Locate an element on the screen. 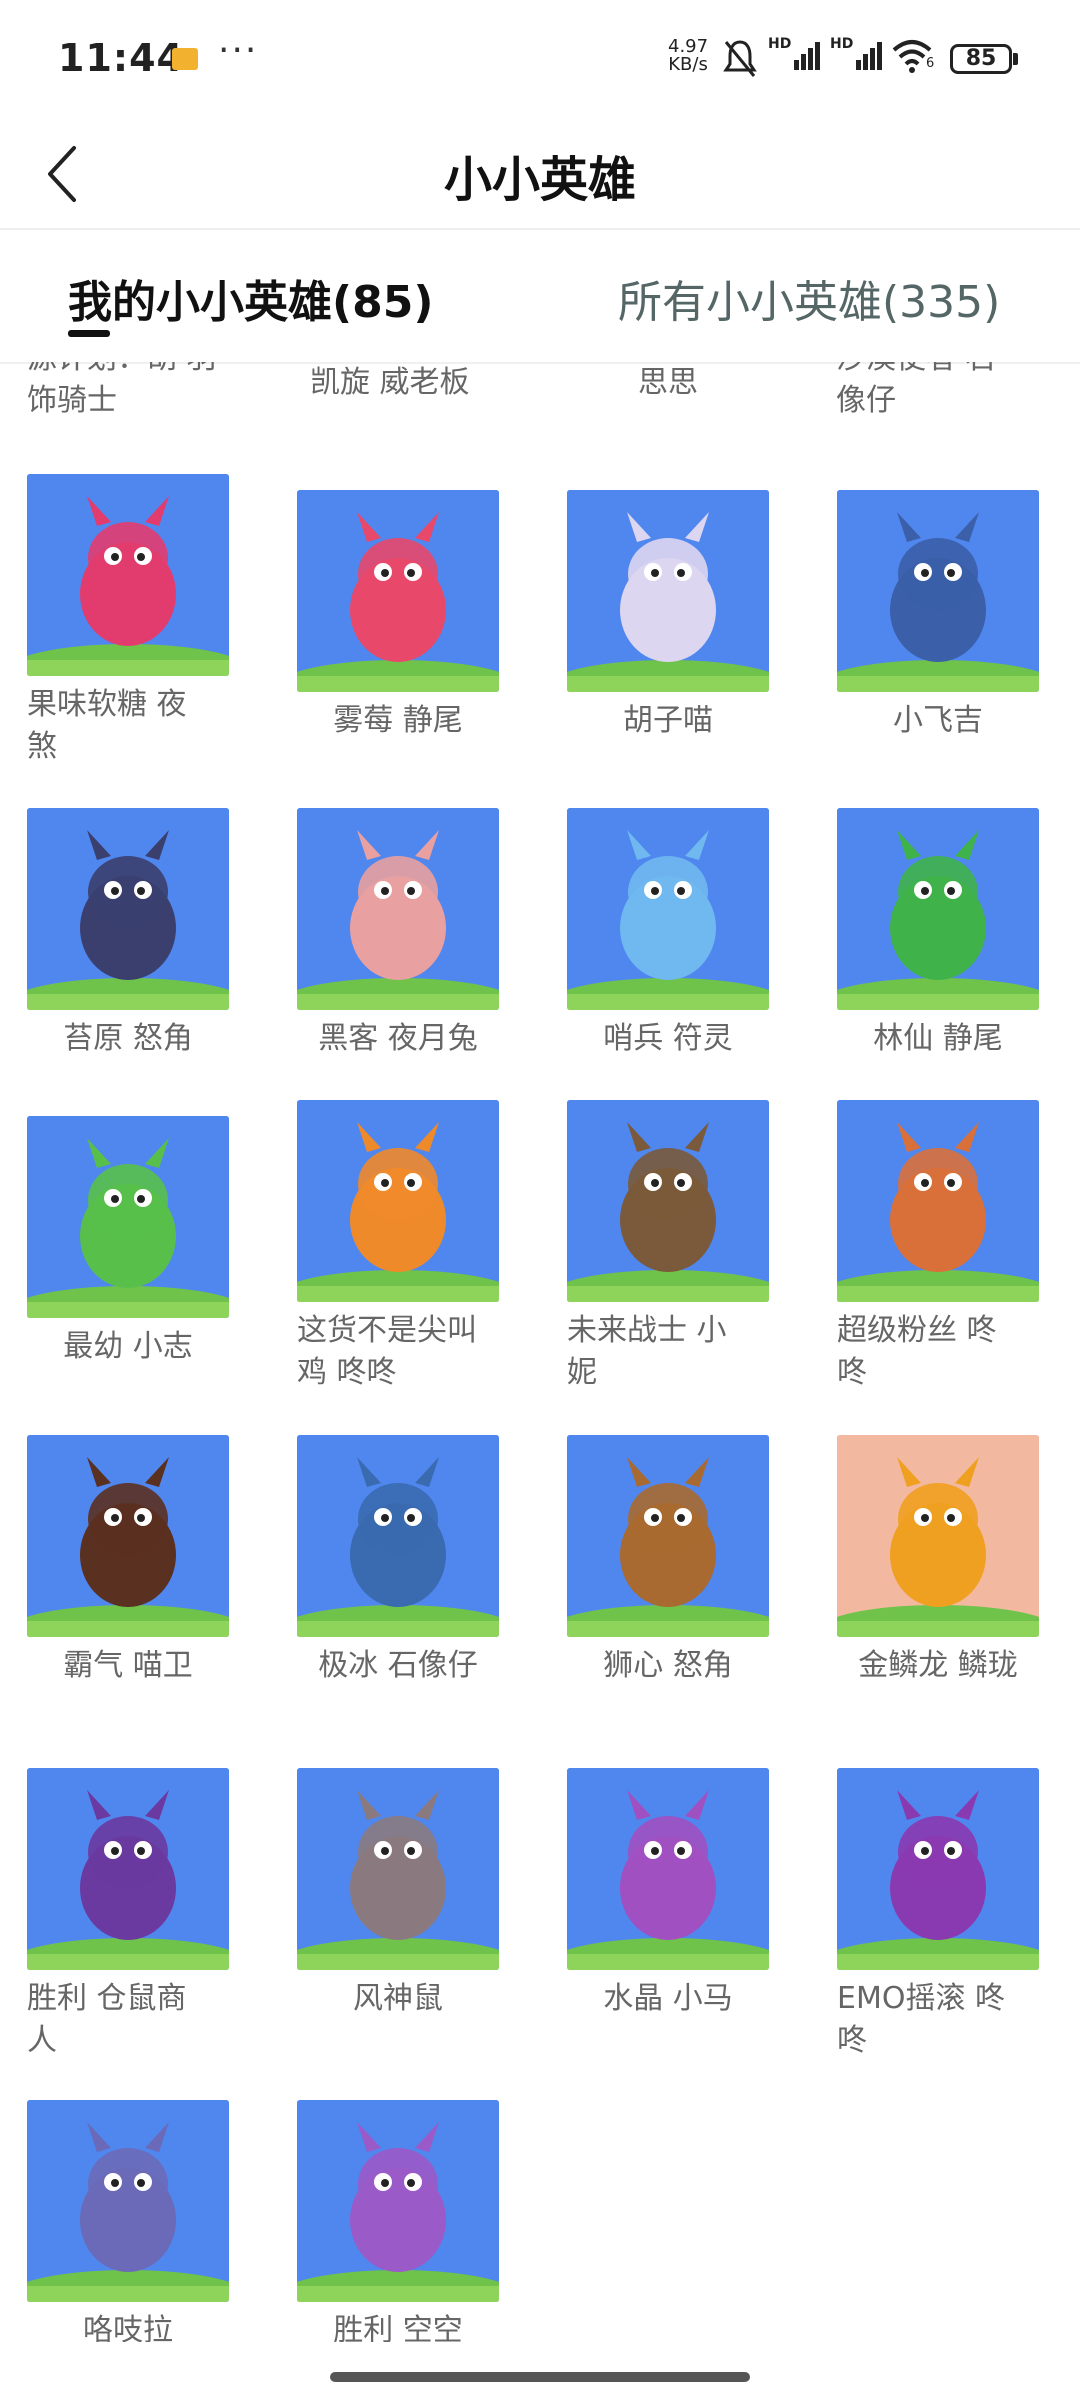 The height and width of the screenshot is (2403, 1080). tab-all-heroes: 所有小小英雄(335) is located at coordinates (809, 298).